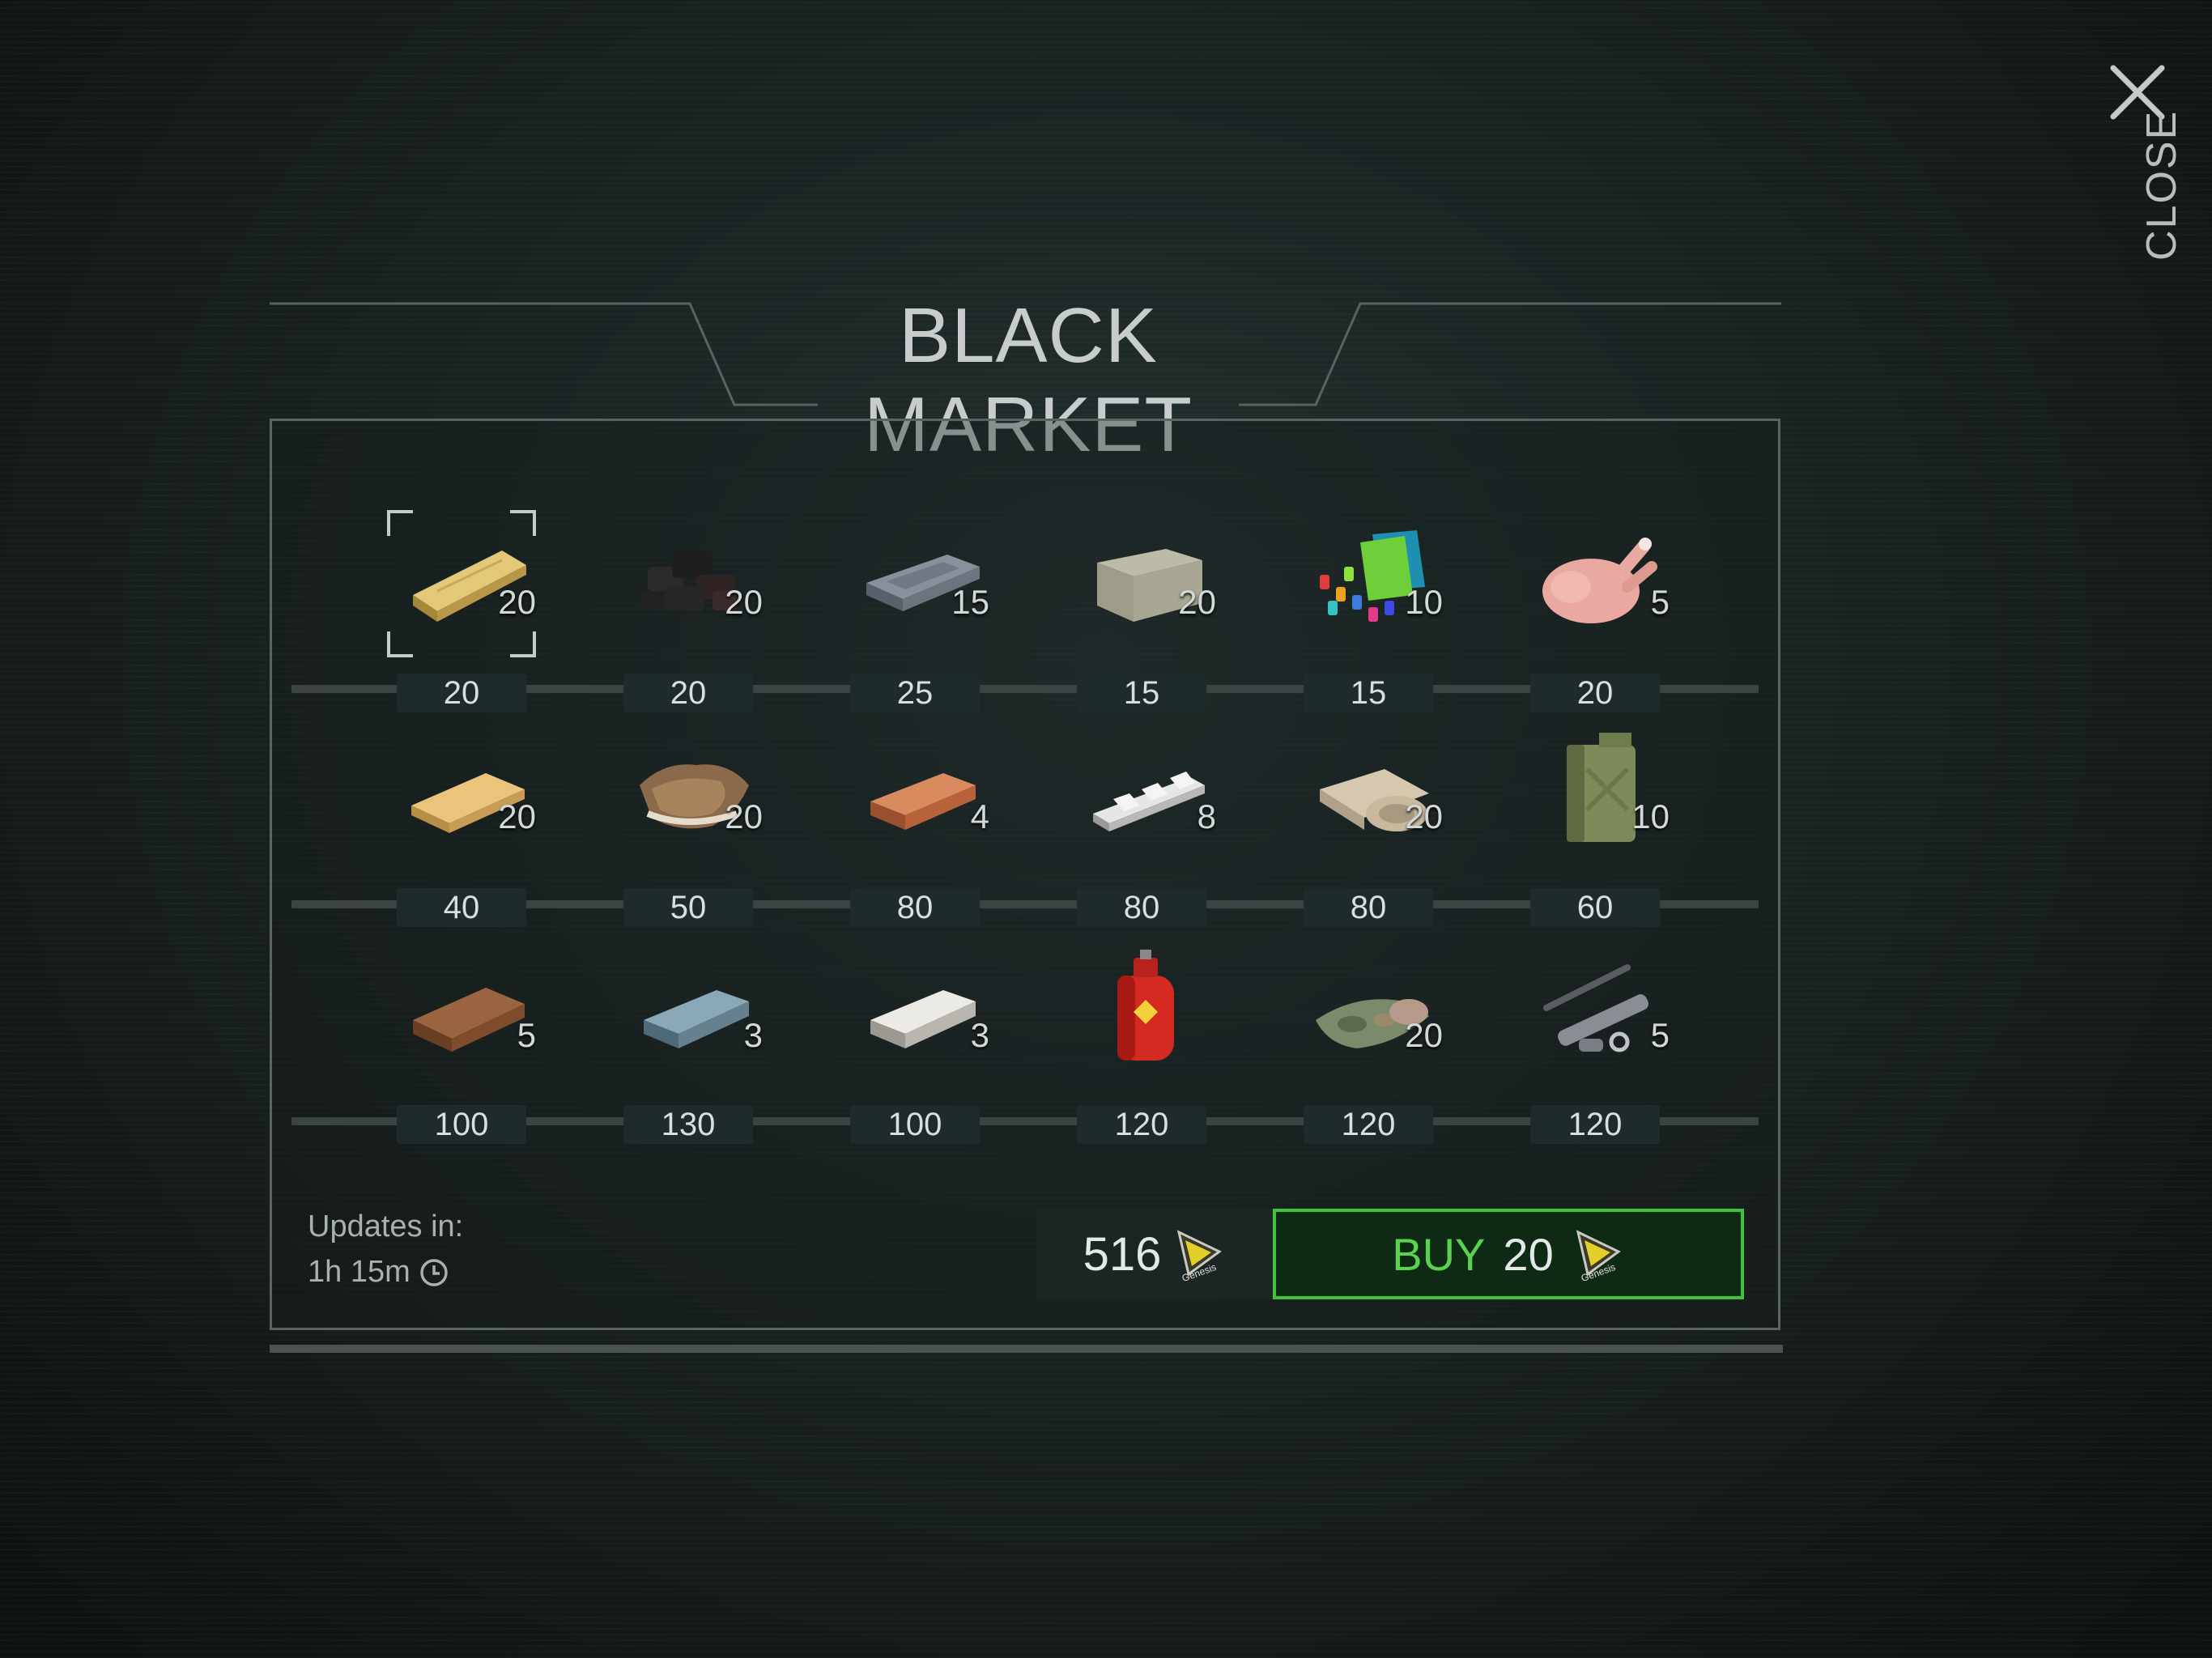  Describe the element at coordinates (970, 602) in the screenshot. I see `item-quantity: 15` at that location.